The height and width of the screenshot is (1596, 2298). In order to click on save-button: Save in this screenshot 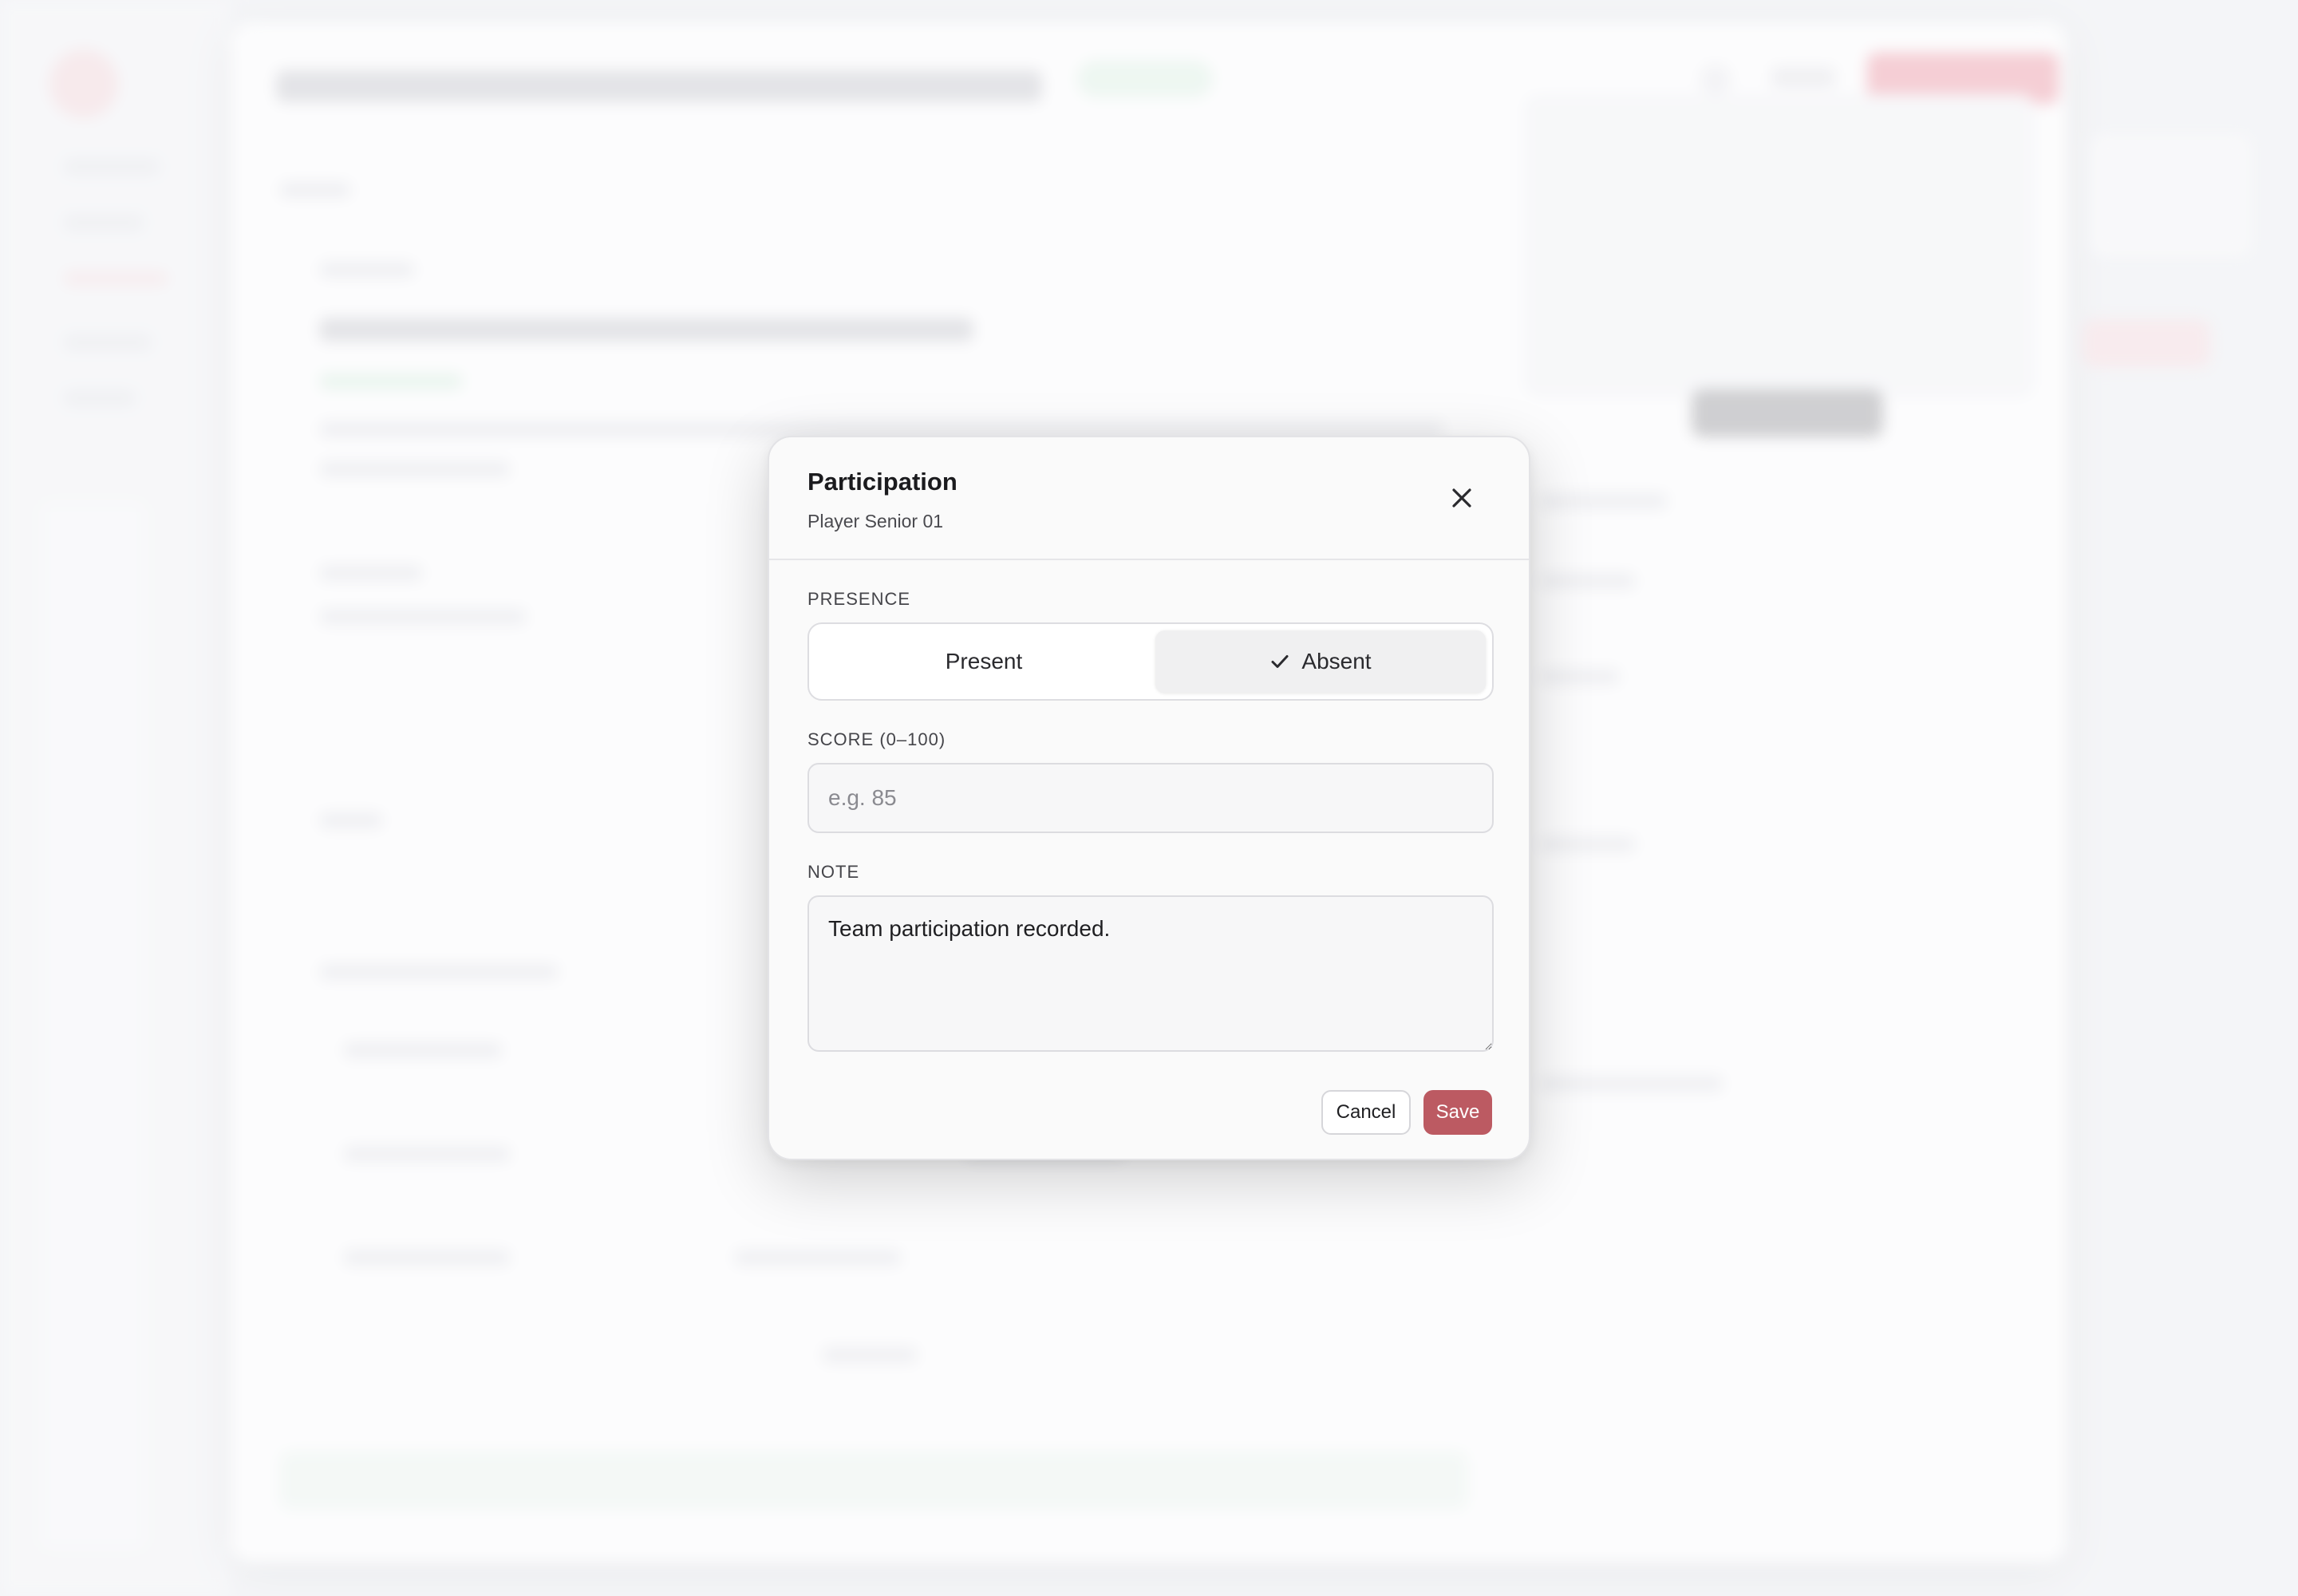, I will do `click(1458, 1112)`.